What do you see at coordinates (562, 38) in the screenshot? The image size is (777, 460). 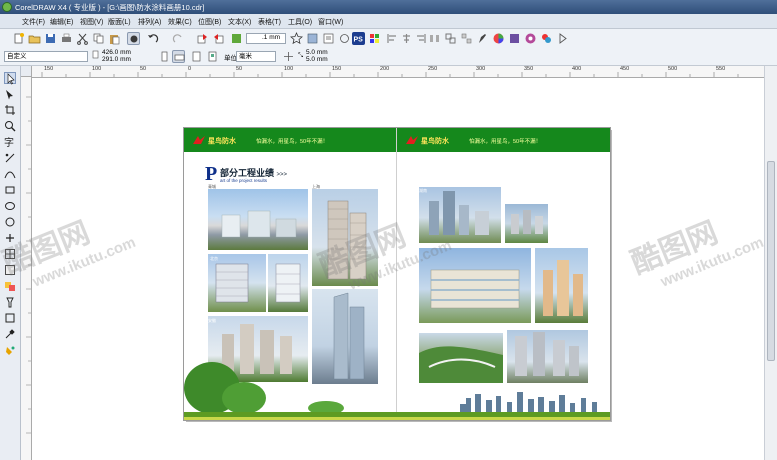 I see `play-macro-icon` at bounding box center [562, 38].